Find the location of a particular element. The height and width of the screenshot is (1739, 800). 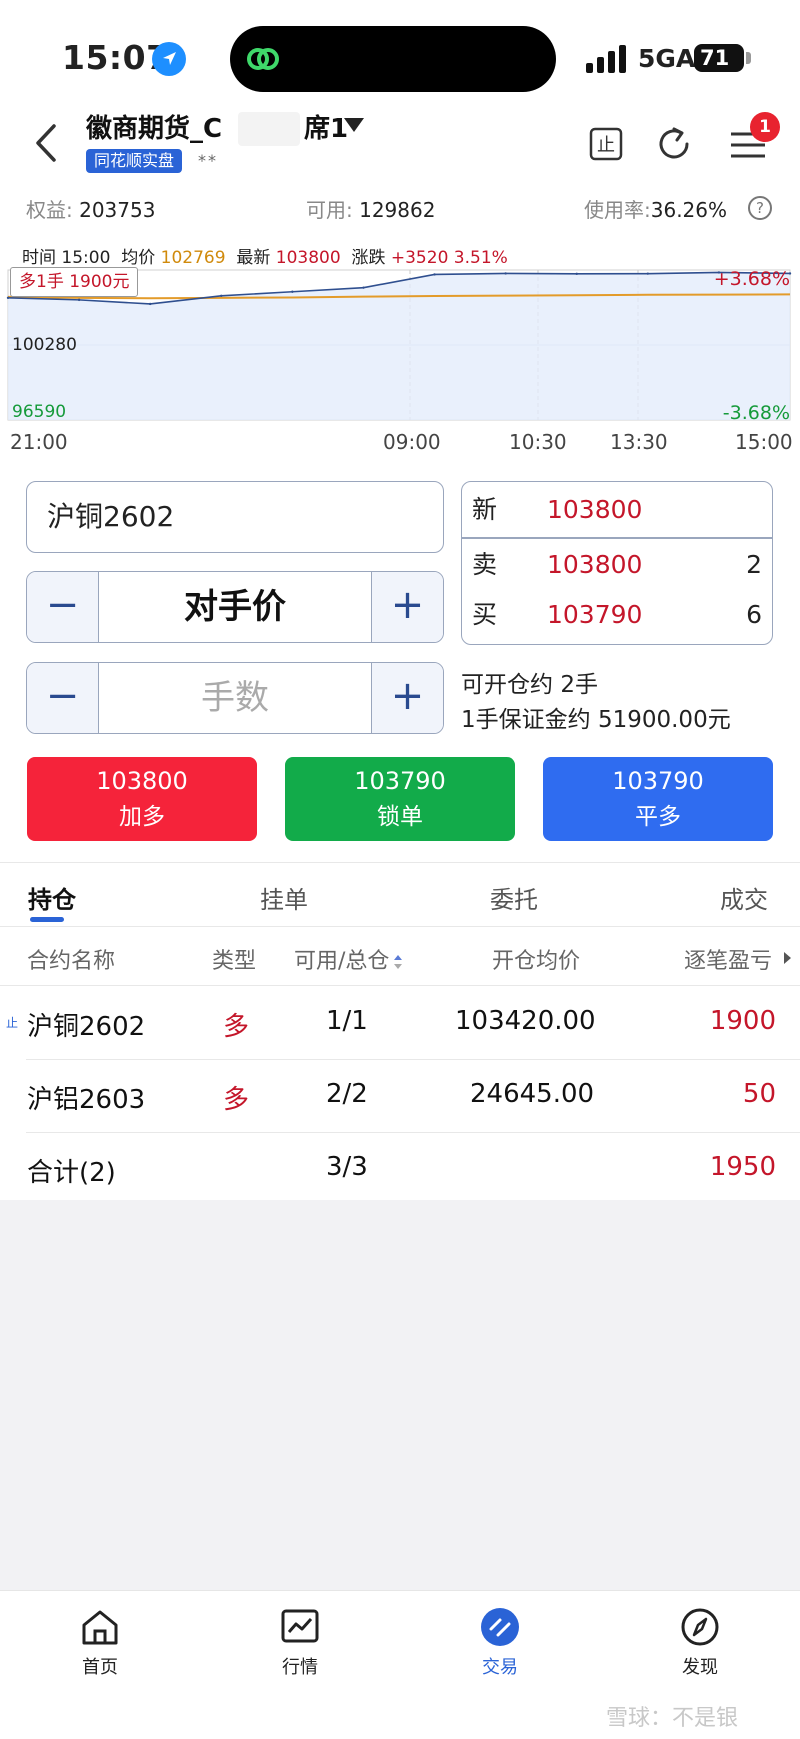

contract-input: 沪铜2602 is located at coordinates (235, 517).